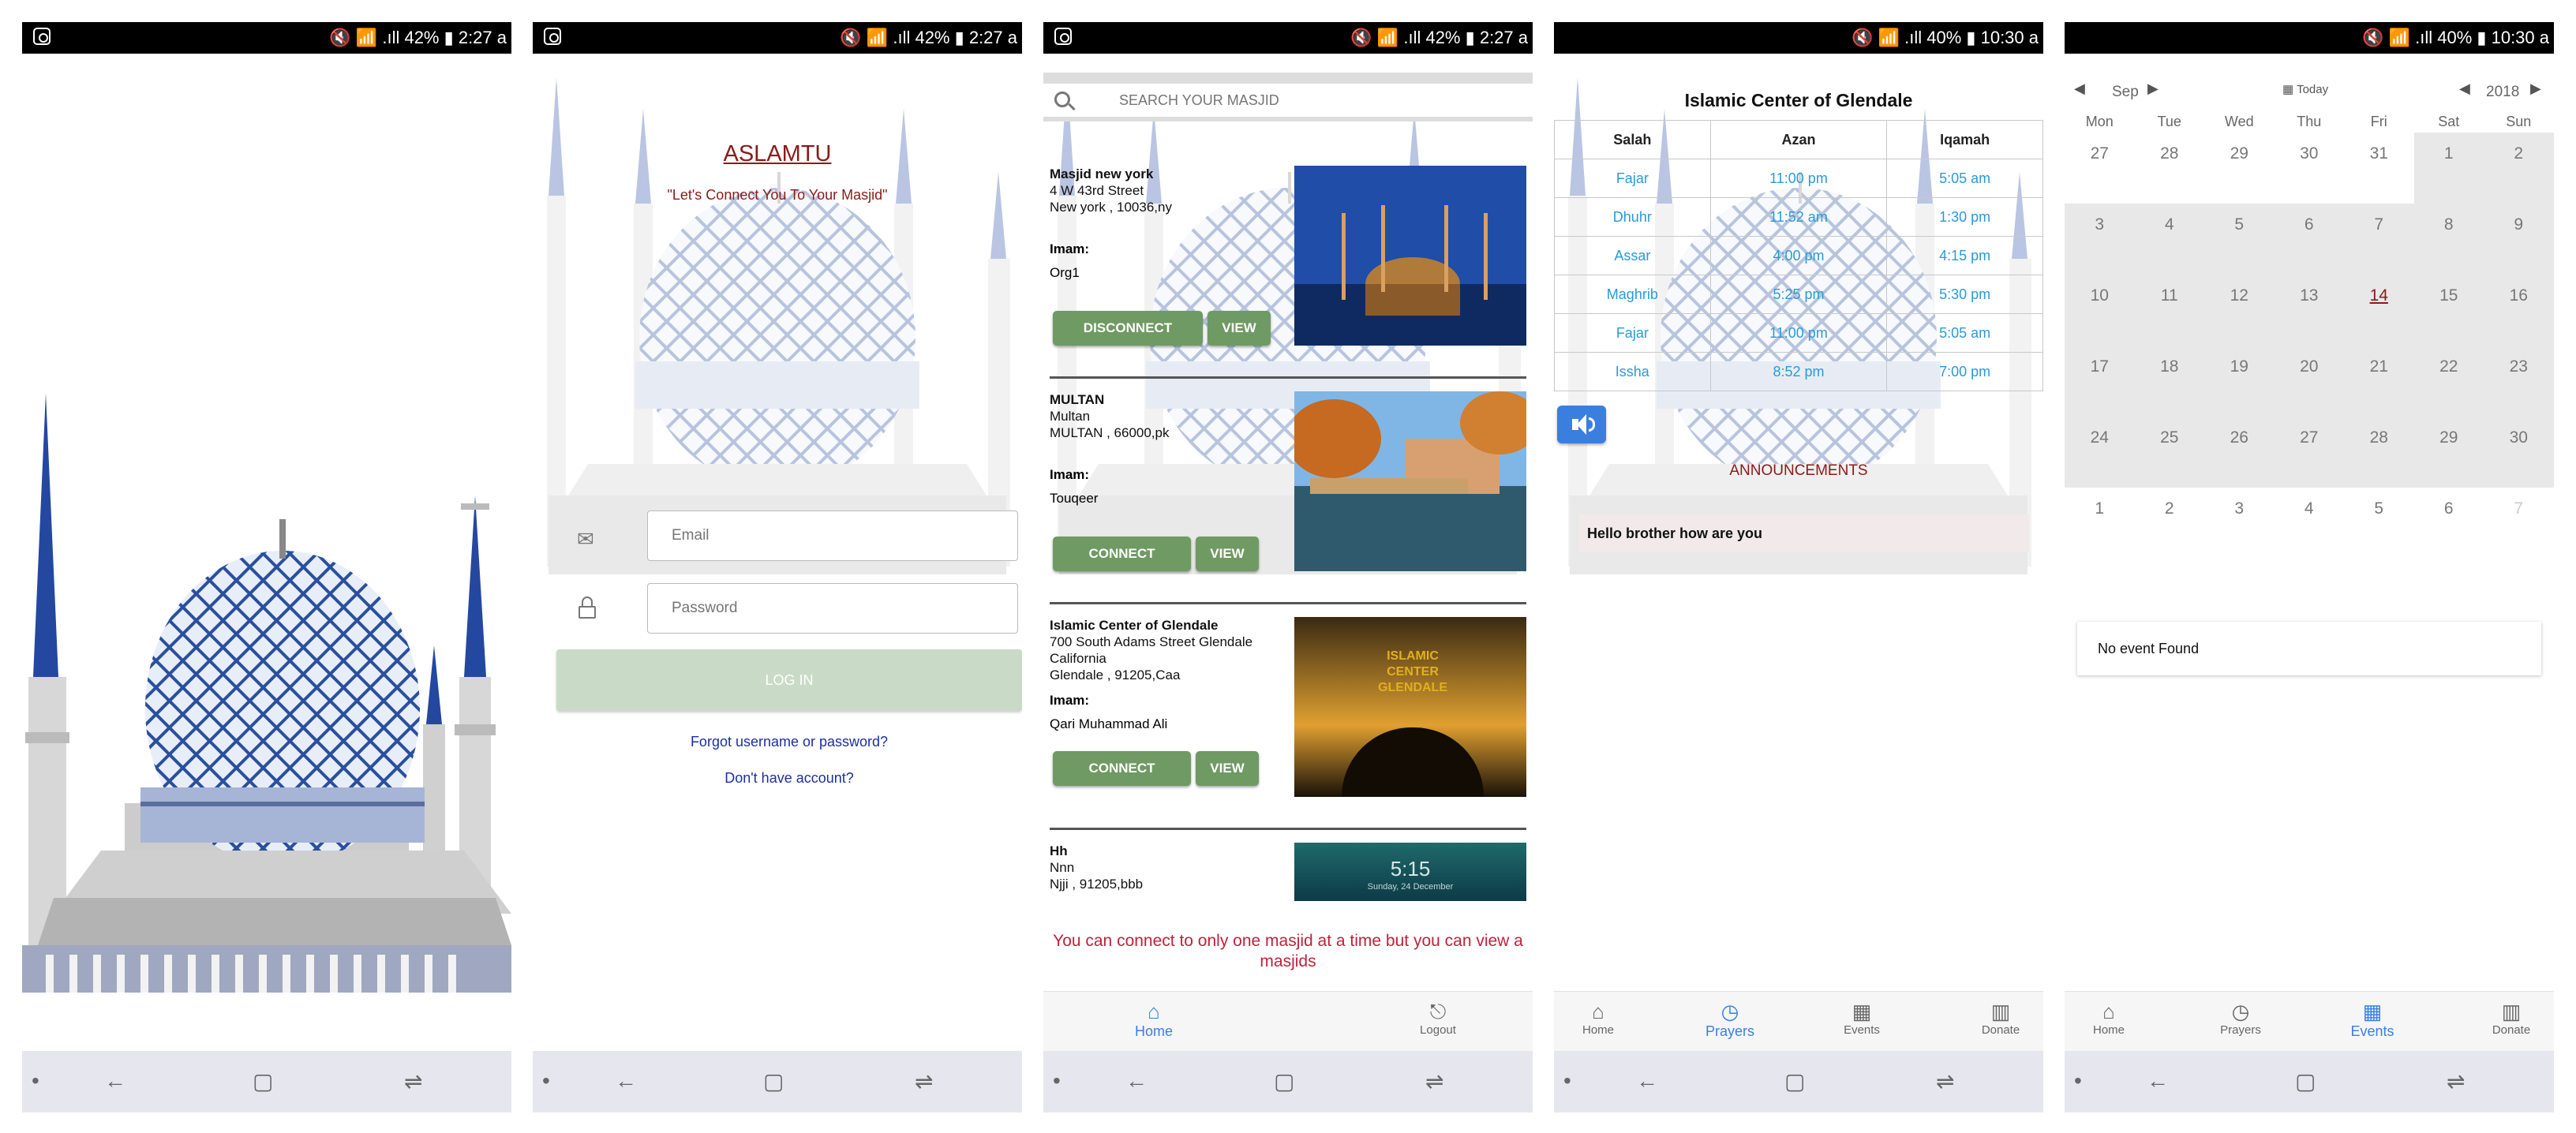 This screenshot has height=1133, width=2576. What do you see at coordinates (2448, 239) in the screenshot?
I see `calendar-day: 8` at bounding box center [2448, 239].